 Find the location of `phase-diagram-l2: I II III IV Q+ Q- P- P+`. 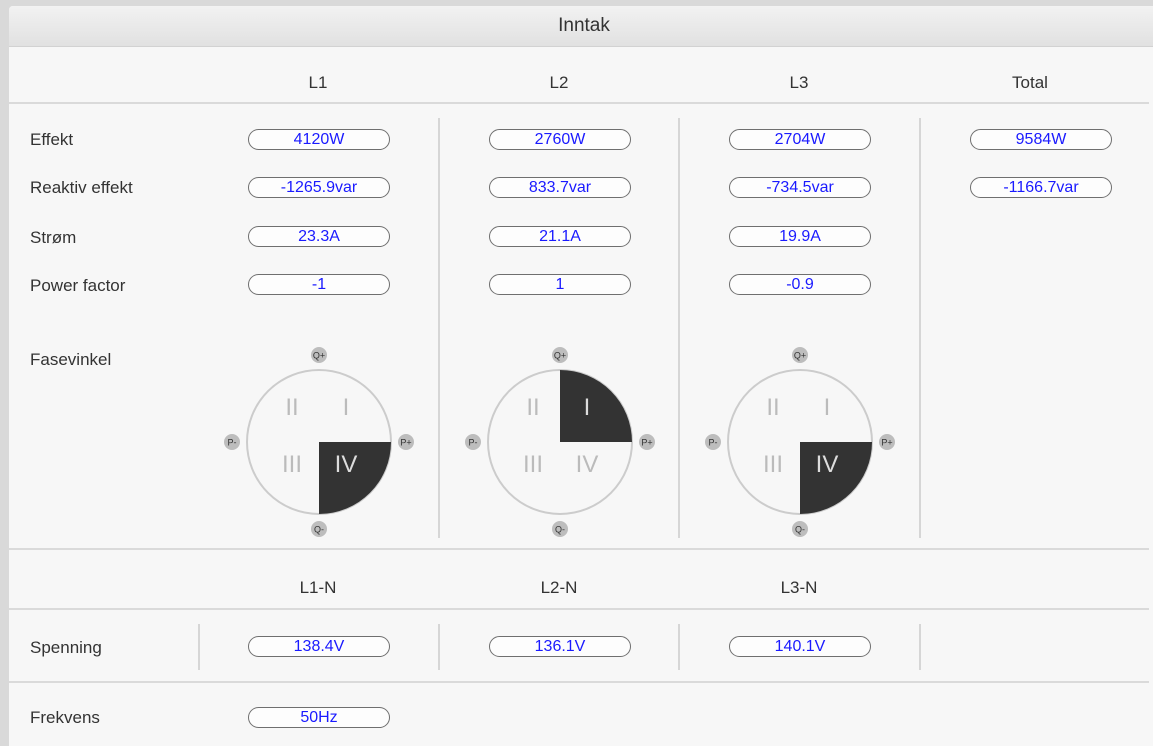

phase-diagram-l2: I II III IV Q+ Q- P- P+ is located at coordinates (560, 442).